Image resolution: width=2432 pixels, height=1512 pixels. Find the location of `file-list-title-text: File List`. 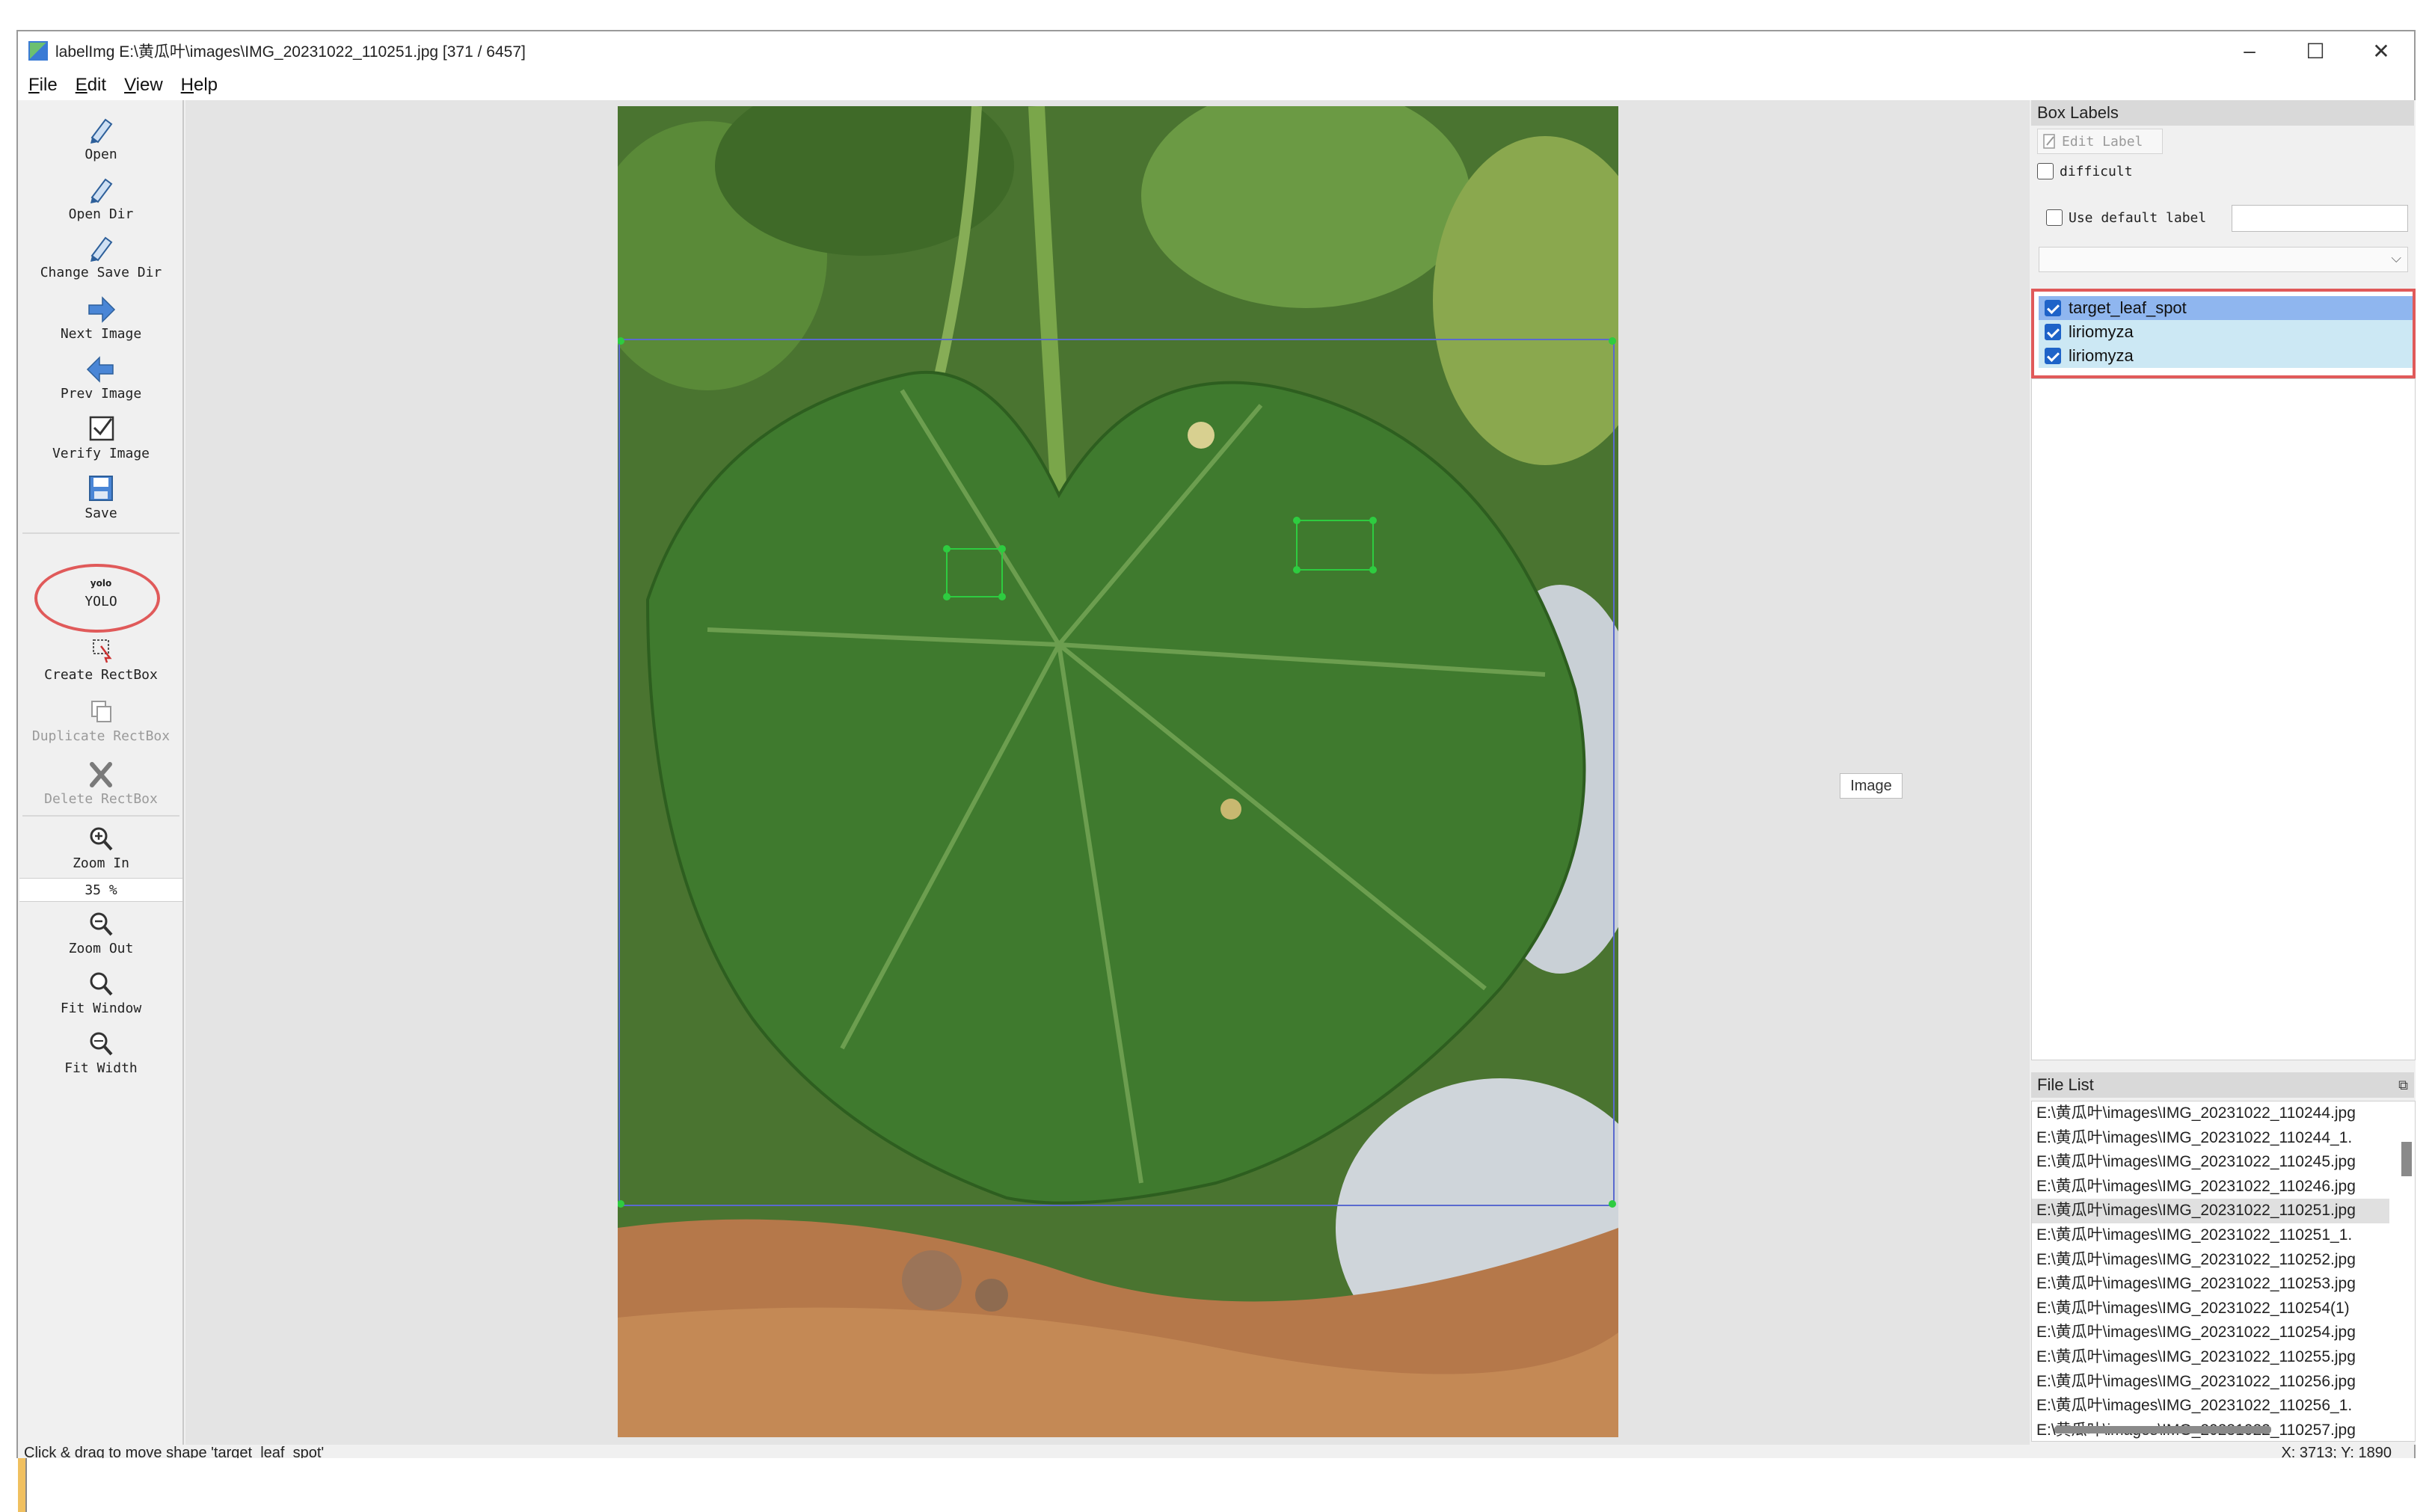

file-list-title-text: File List is located at coordinates (2065, 1084).